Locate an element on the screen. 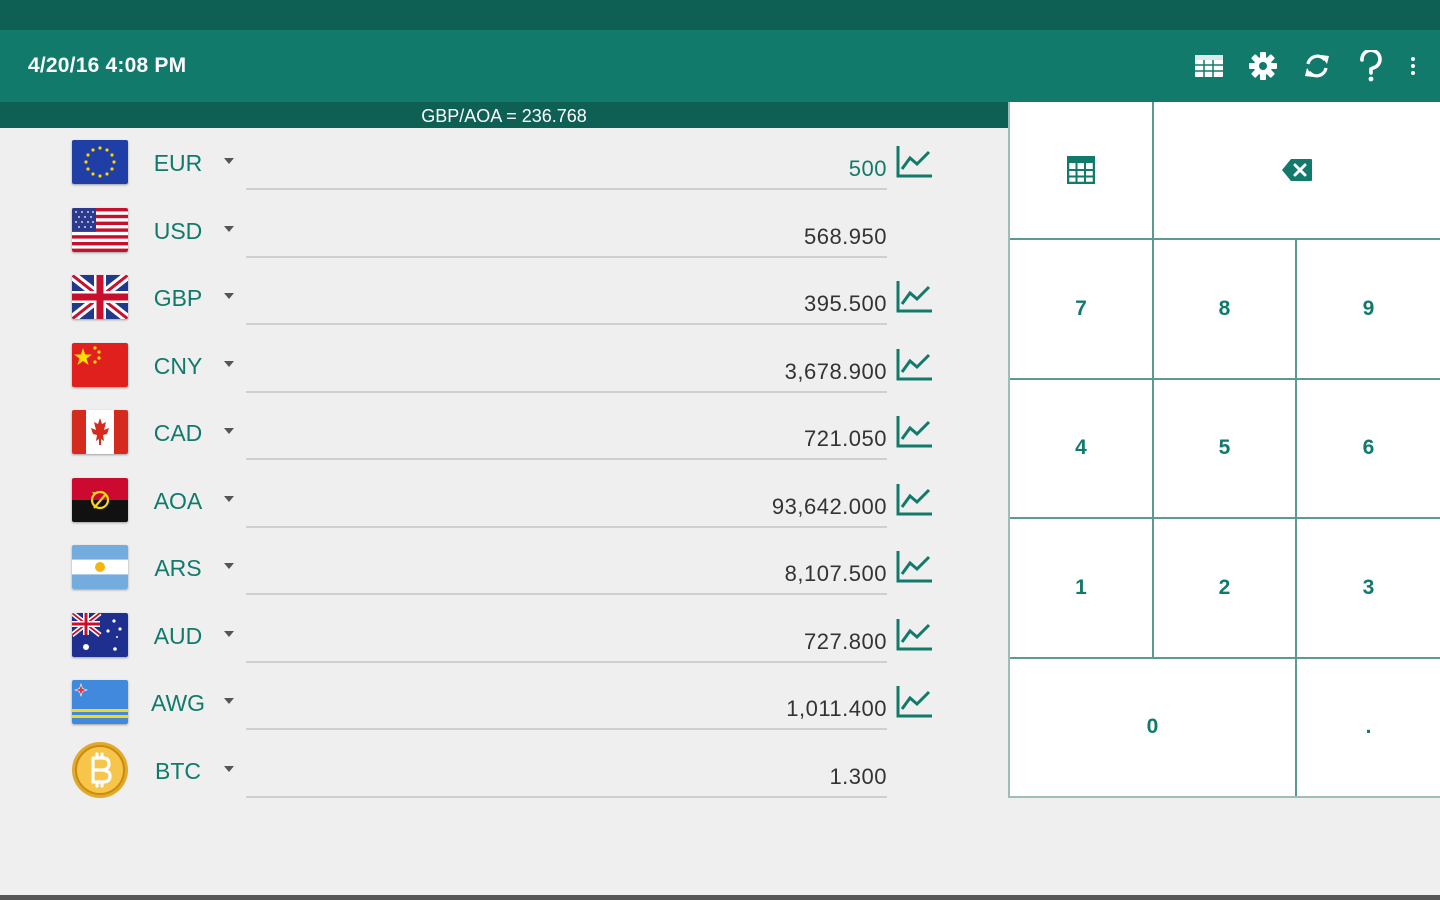  flag-ao-icon is located at coordinates (100, 499).